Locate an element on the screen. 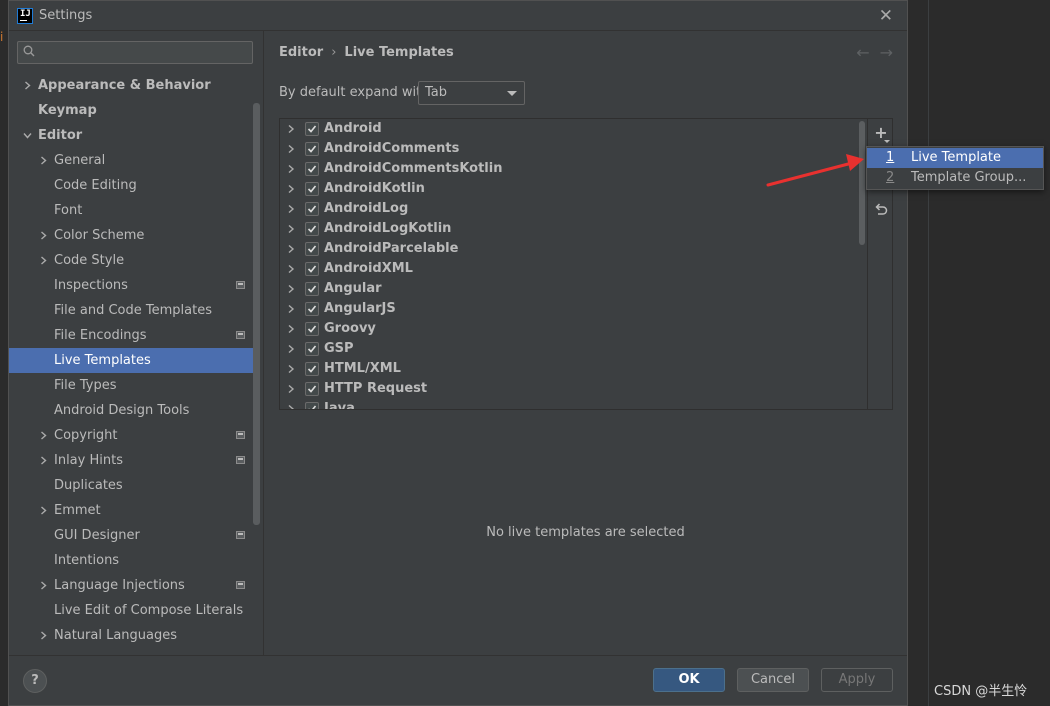 The width and height of the screenshot is (1050, 706). sidebar-item-keymap: Keymap is located at coordinates (131, 110).